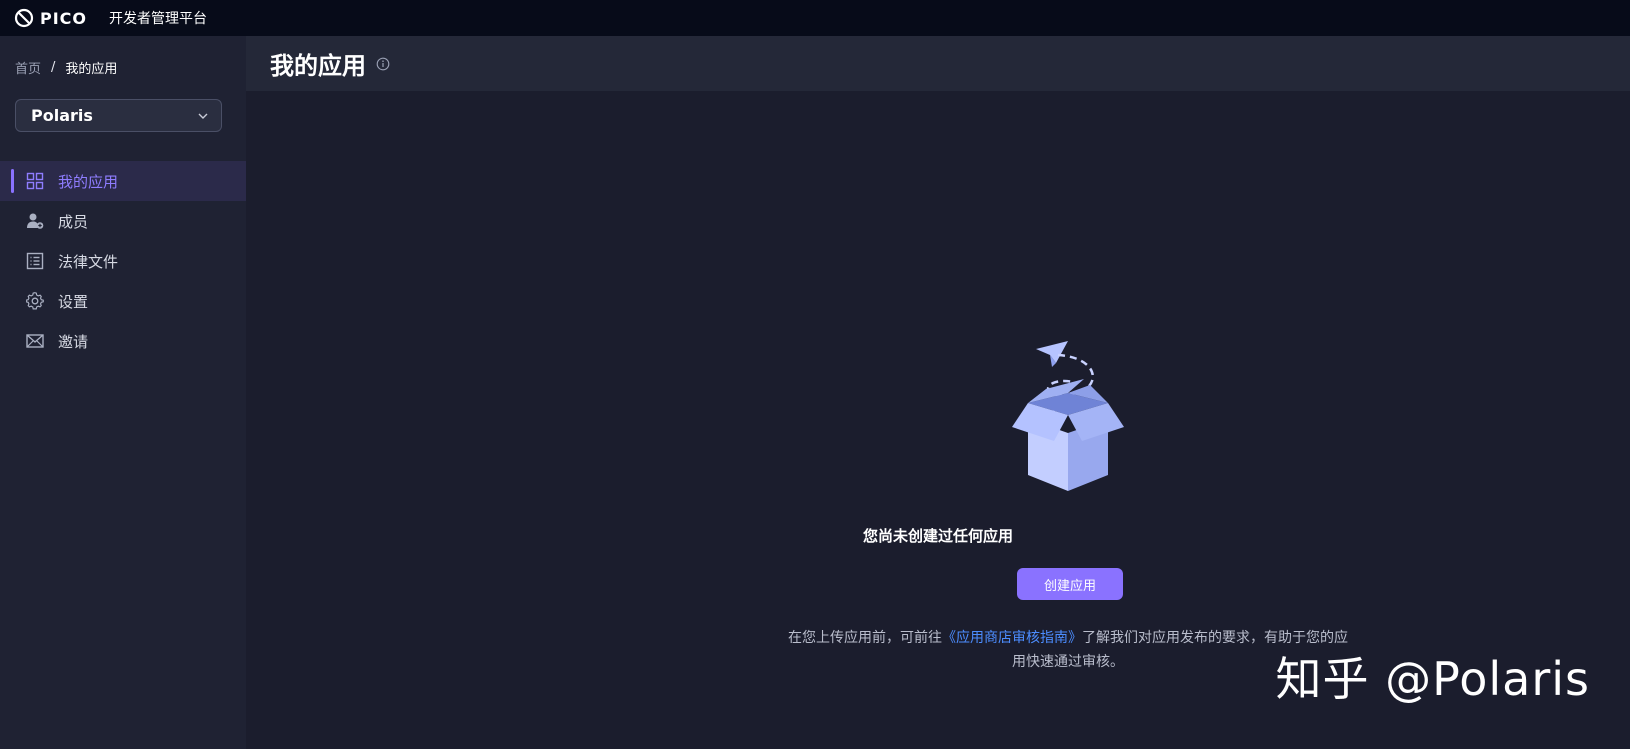 This screenshot has height=749, width=1630. Describe the element at coordinates (383, 64) in the screenshot. I see `info-icon` at that location.